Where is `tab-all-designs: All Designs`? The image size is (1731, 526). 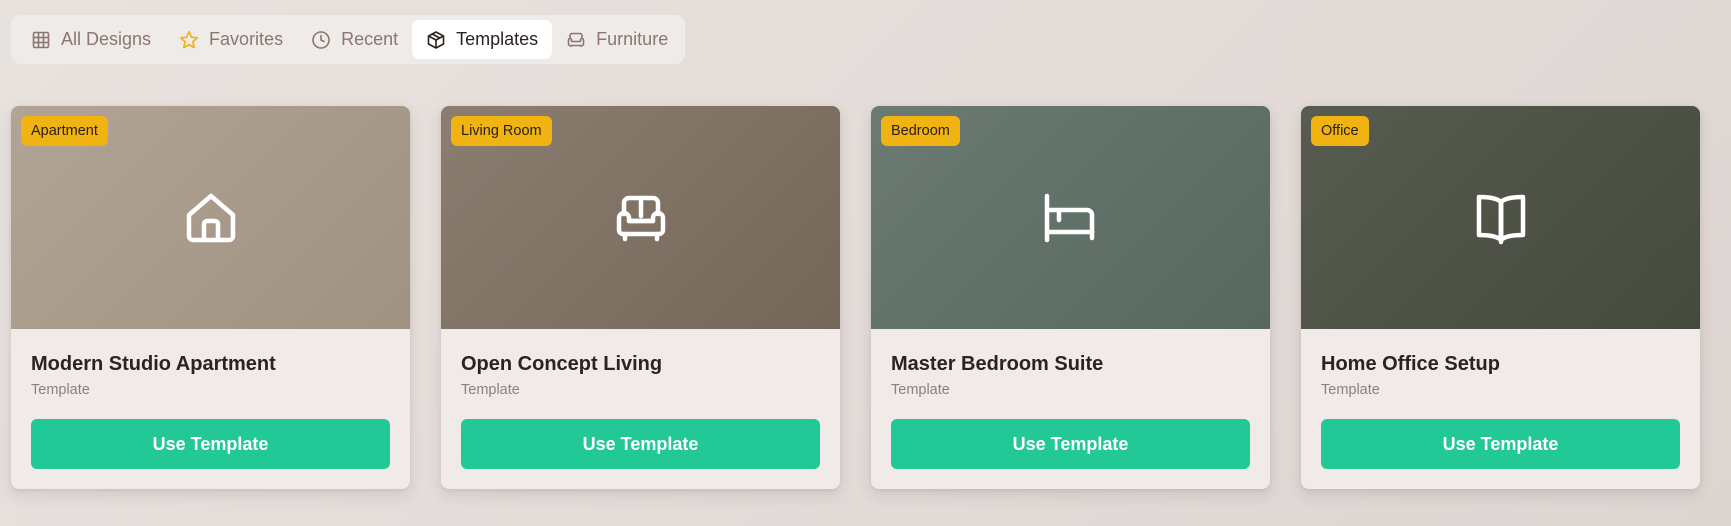
tab-all-designs: All Designs is located at coordinates (91, 39).